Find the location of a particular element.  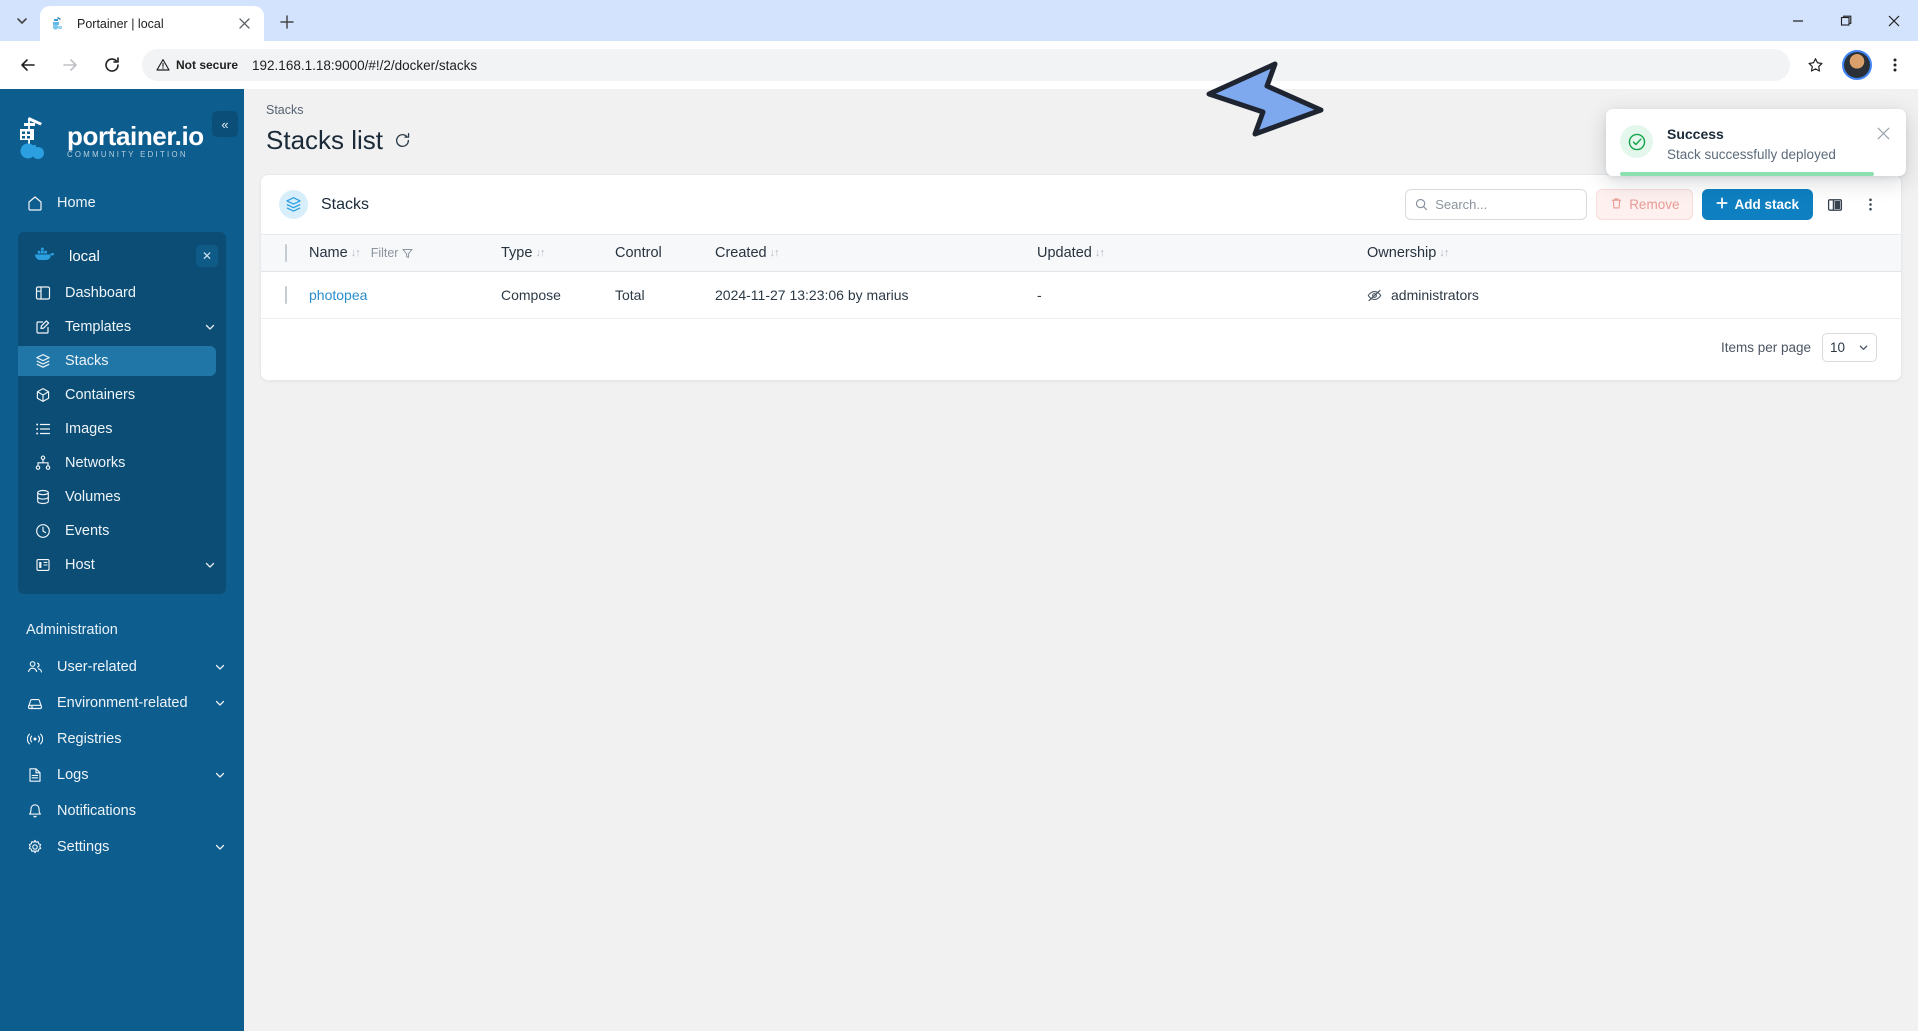

sidebar-item-label: Home is located at coordinates (76, 203).